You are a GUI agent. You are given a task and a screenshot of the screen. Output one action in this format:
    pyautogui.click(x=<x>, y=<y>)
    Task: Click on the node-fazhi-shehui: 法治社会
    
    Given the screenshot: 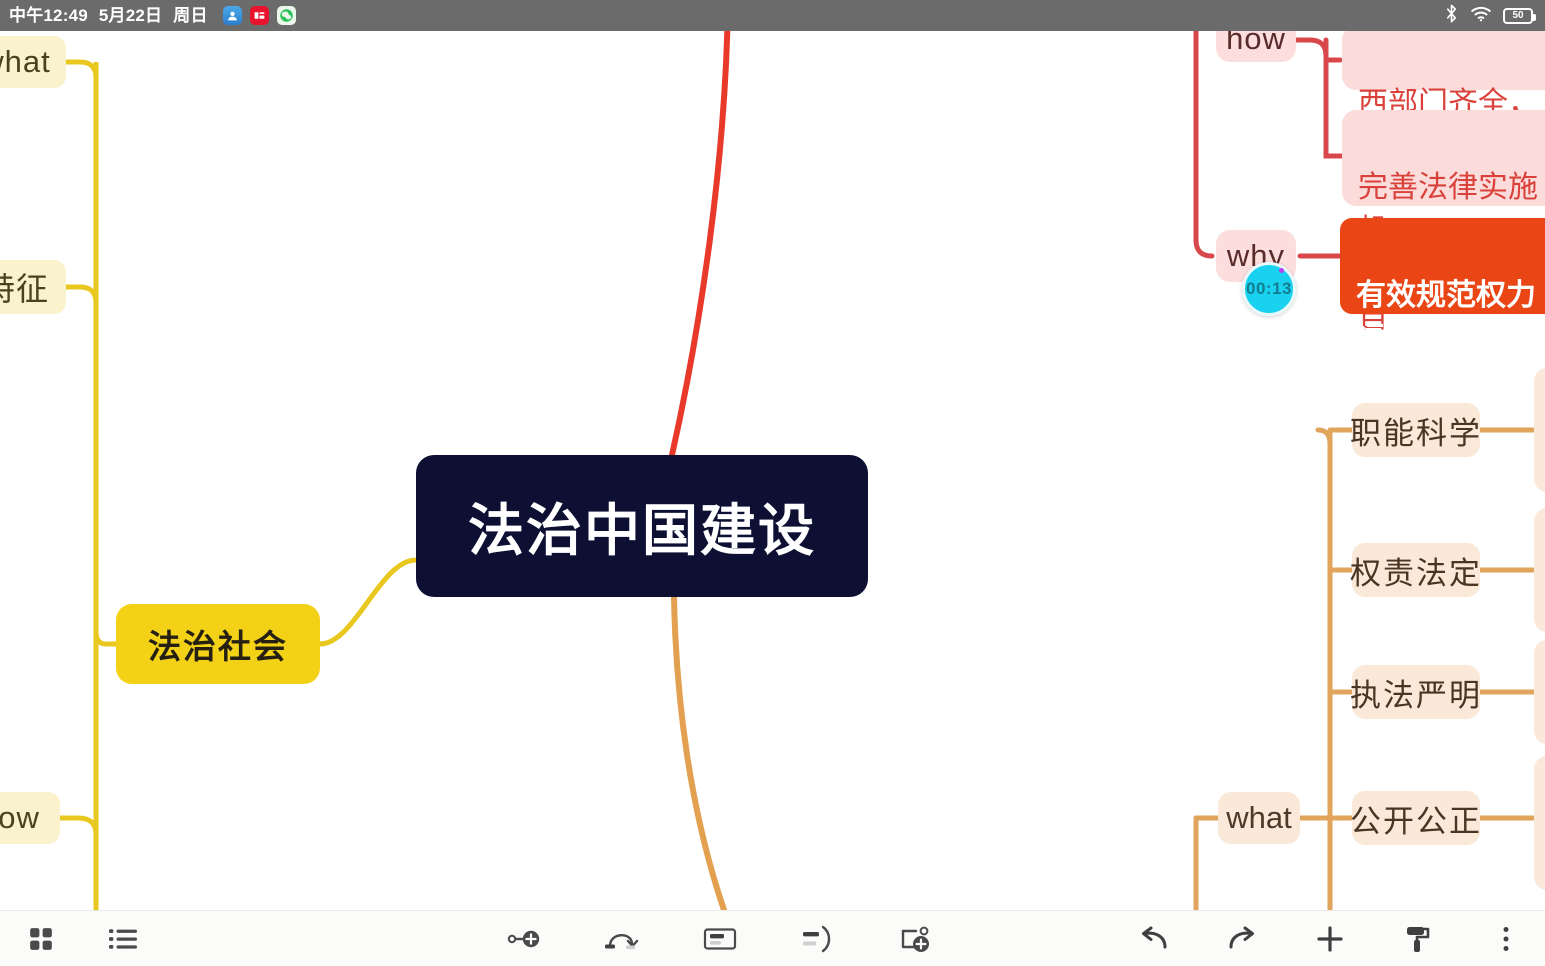 What is the action you would take?
    pyautogui.click(x=218, y=644)
    